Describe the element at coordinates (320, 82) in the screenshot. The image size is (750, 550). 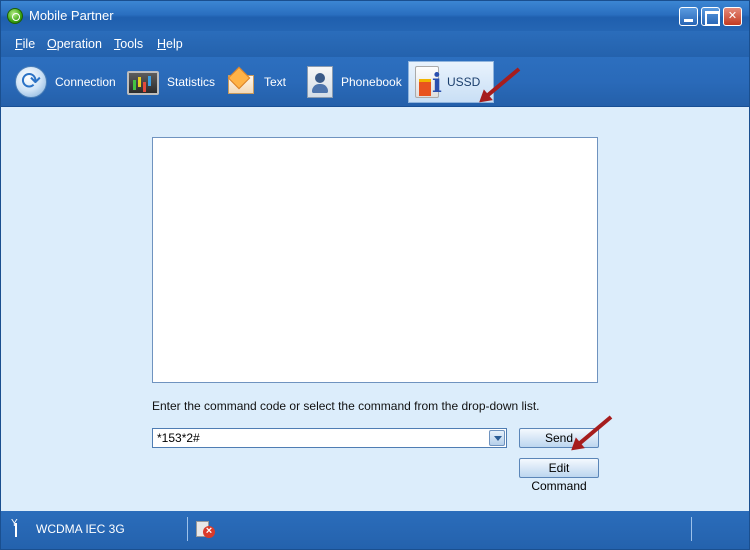
I see `phonebook-icon` at that location.